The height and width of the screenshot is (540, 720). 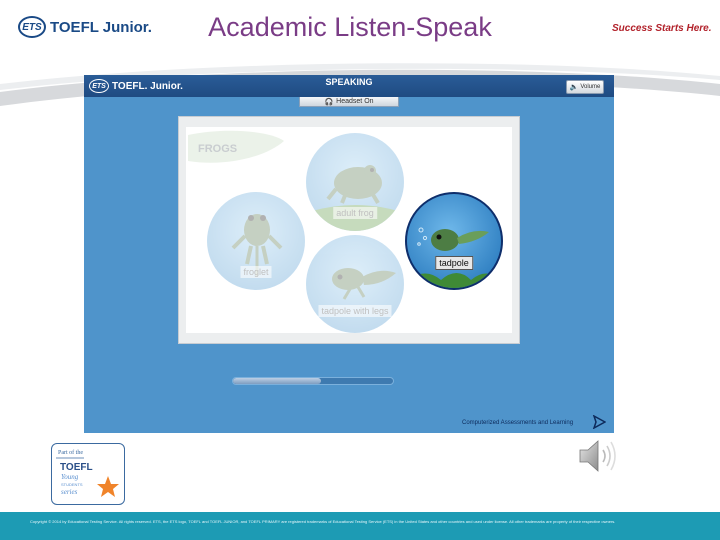 What do you see at coordinates (360, 526) in the screenshot?
I see `footer-bar` at bounding box center [360, 526].